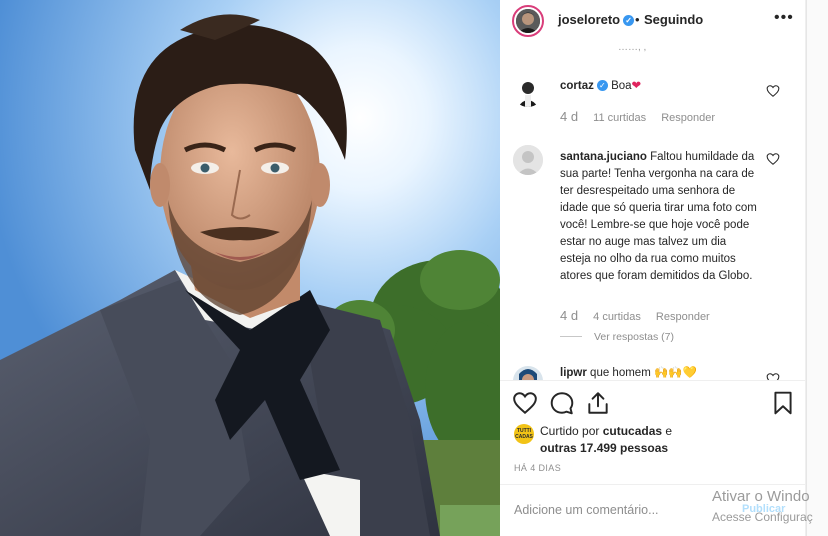 The height and width of the screenshot is (536, 828). I want to click on windows-activation-watermark: Ativar o Windo Acesse Configuraç, so click(762, 507).